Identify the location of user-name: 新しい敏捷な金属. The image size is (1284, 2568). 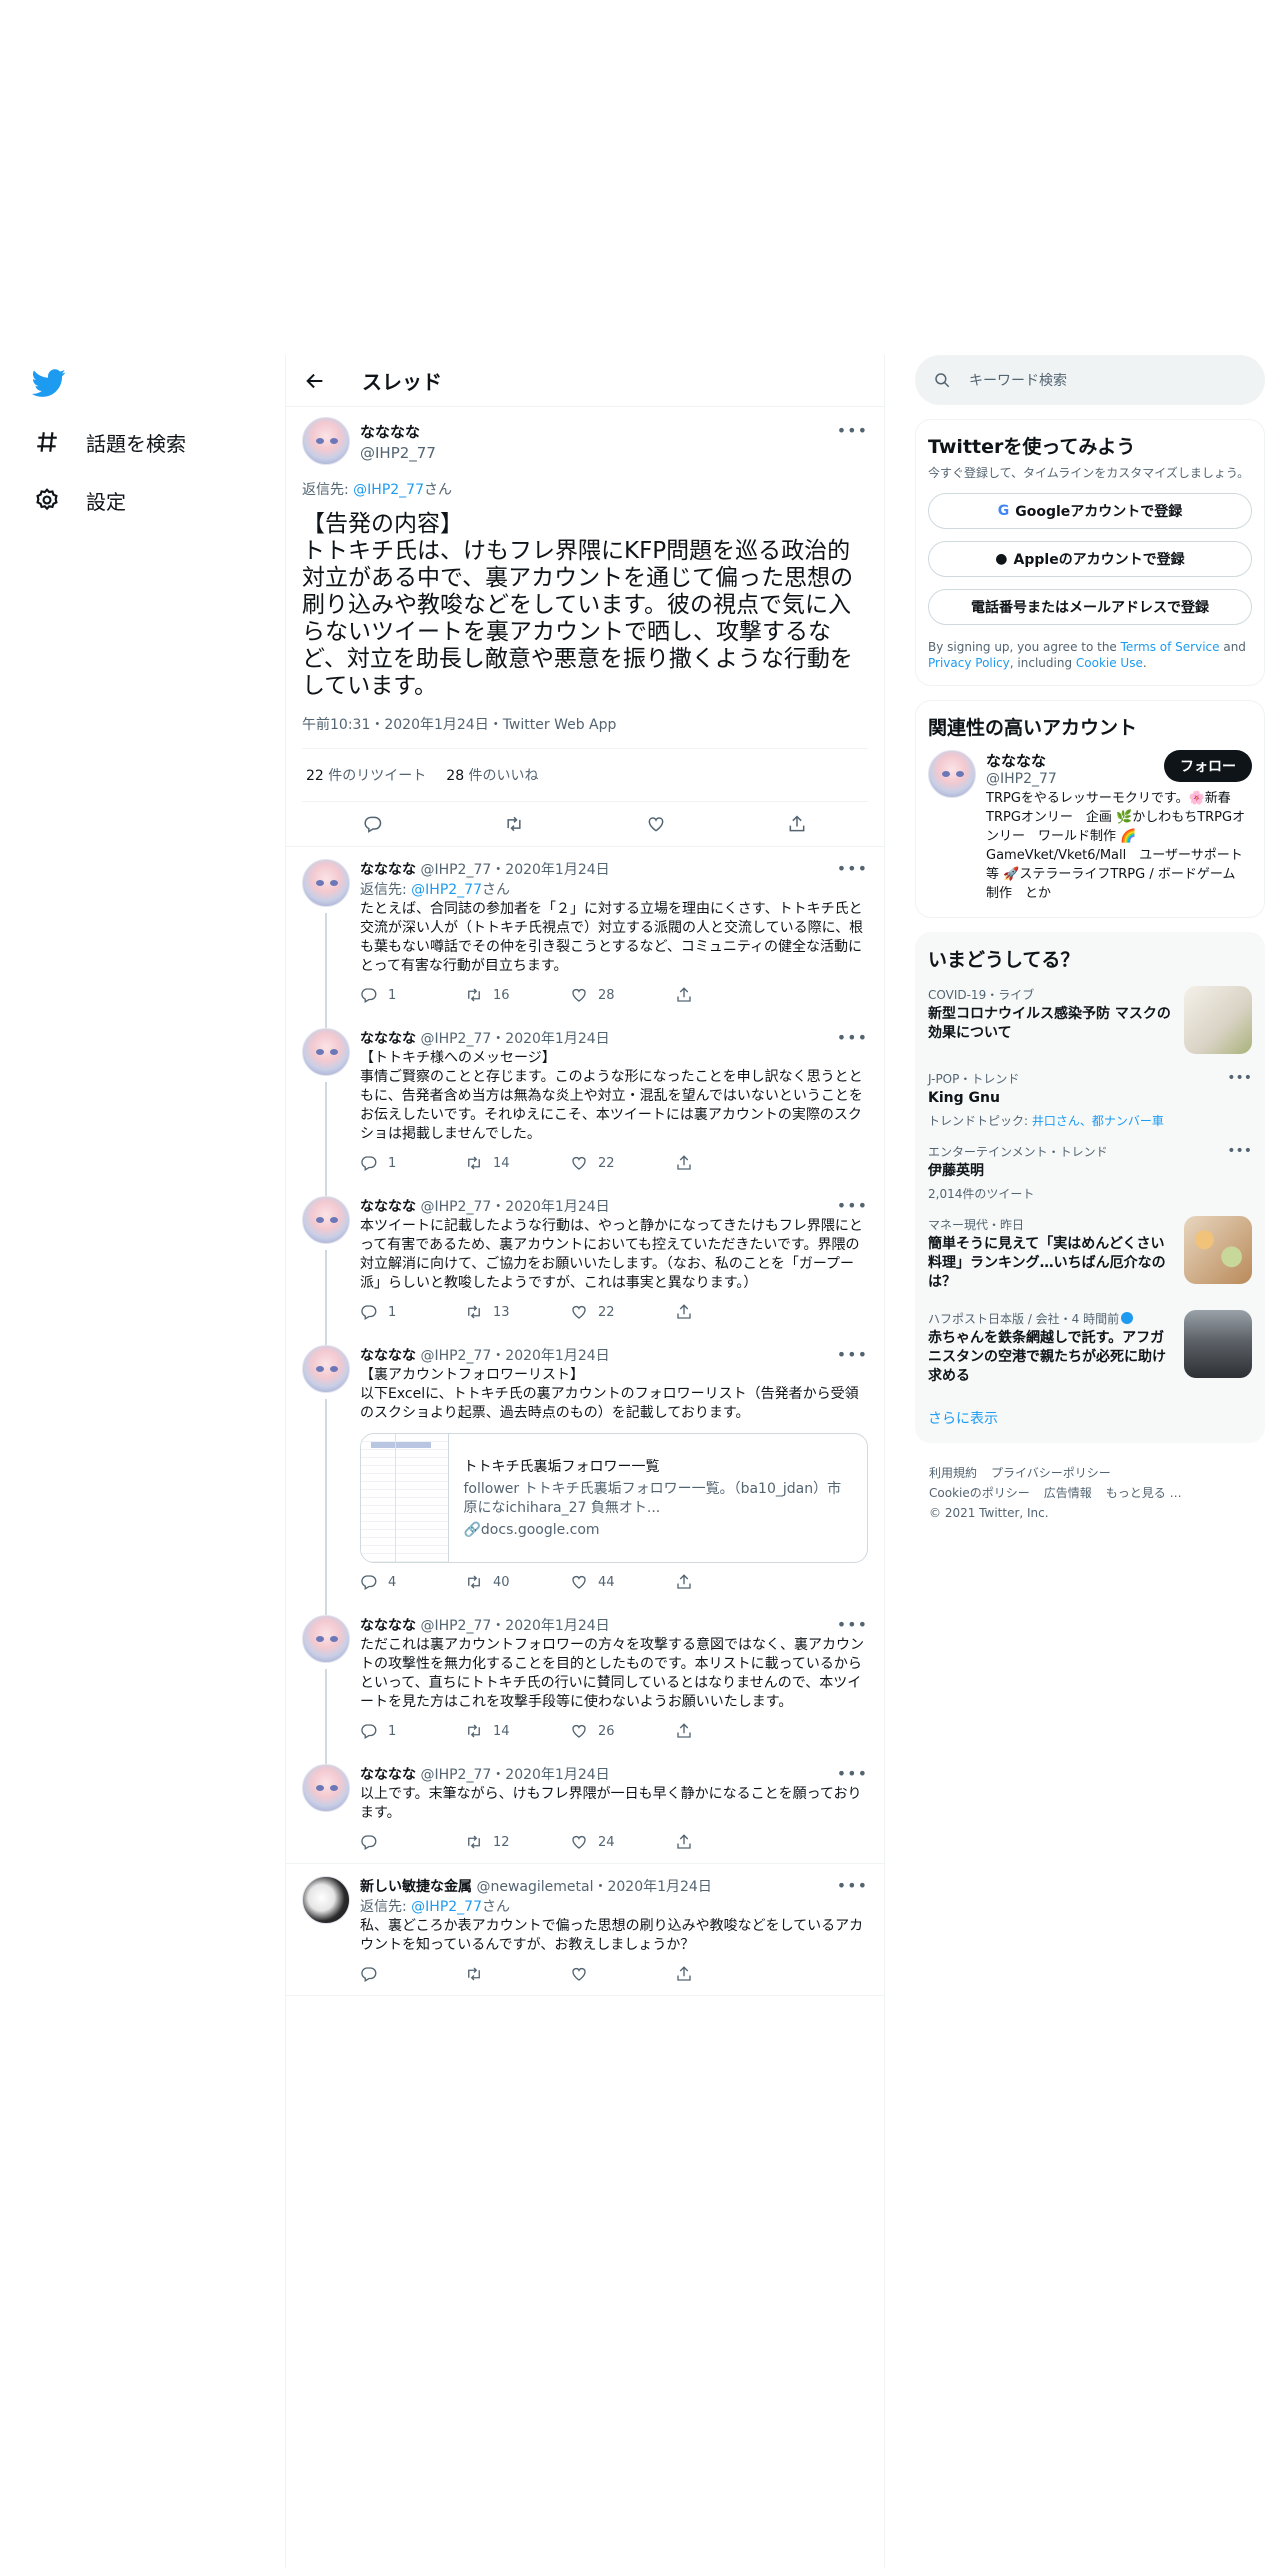
(416, 1887).